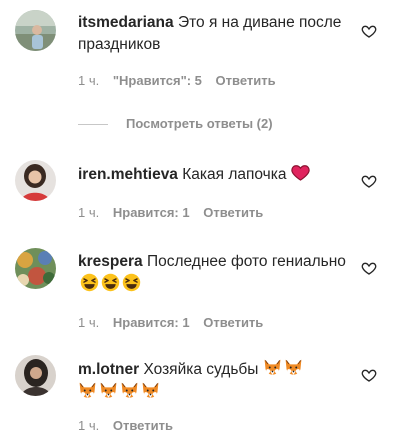 This screenshot has height=433, width=409. What do you see at coordinates (213, 273) in the screenshot?
I see `comment-text: krespera Последнее фото гениально` at bounding box center [213, 273].